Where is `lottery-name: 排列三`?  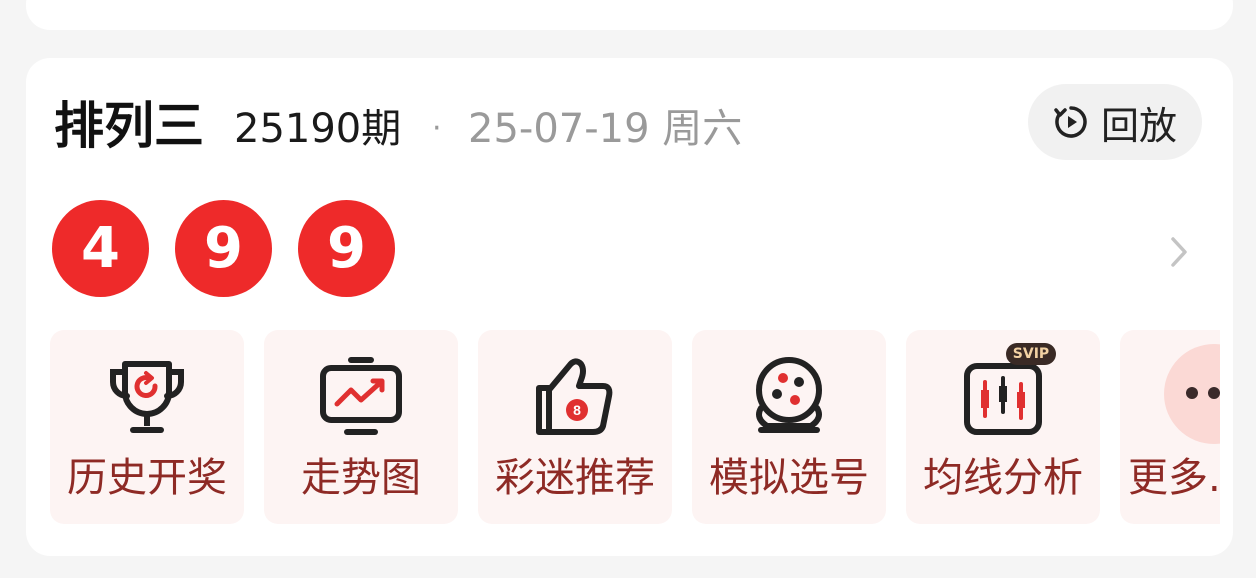 lottery-name: 排列三 is located at coordinates (129, 126).